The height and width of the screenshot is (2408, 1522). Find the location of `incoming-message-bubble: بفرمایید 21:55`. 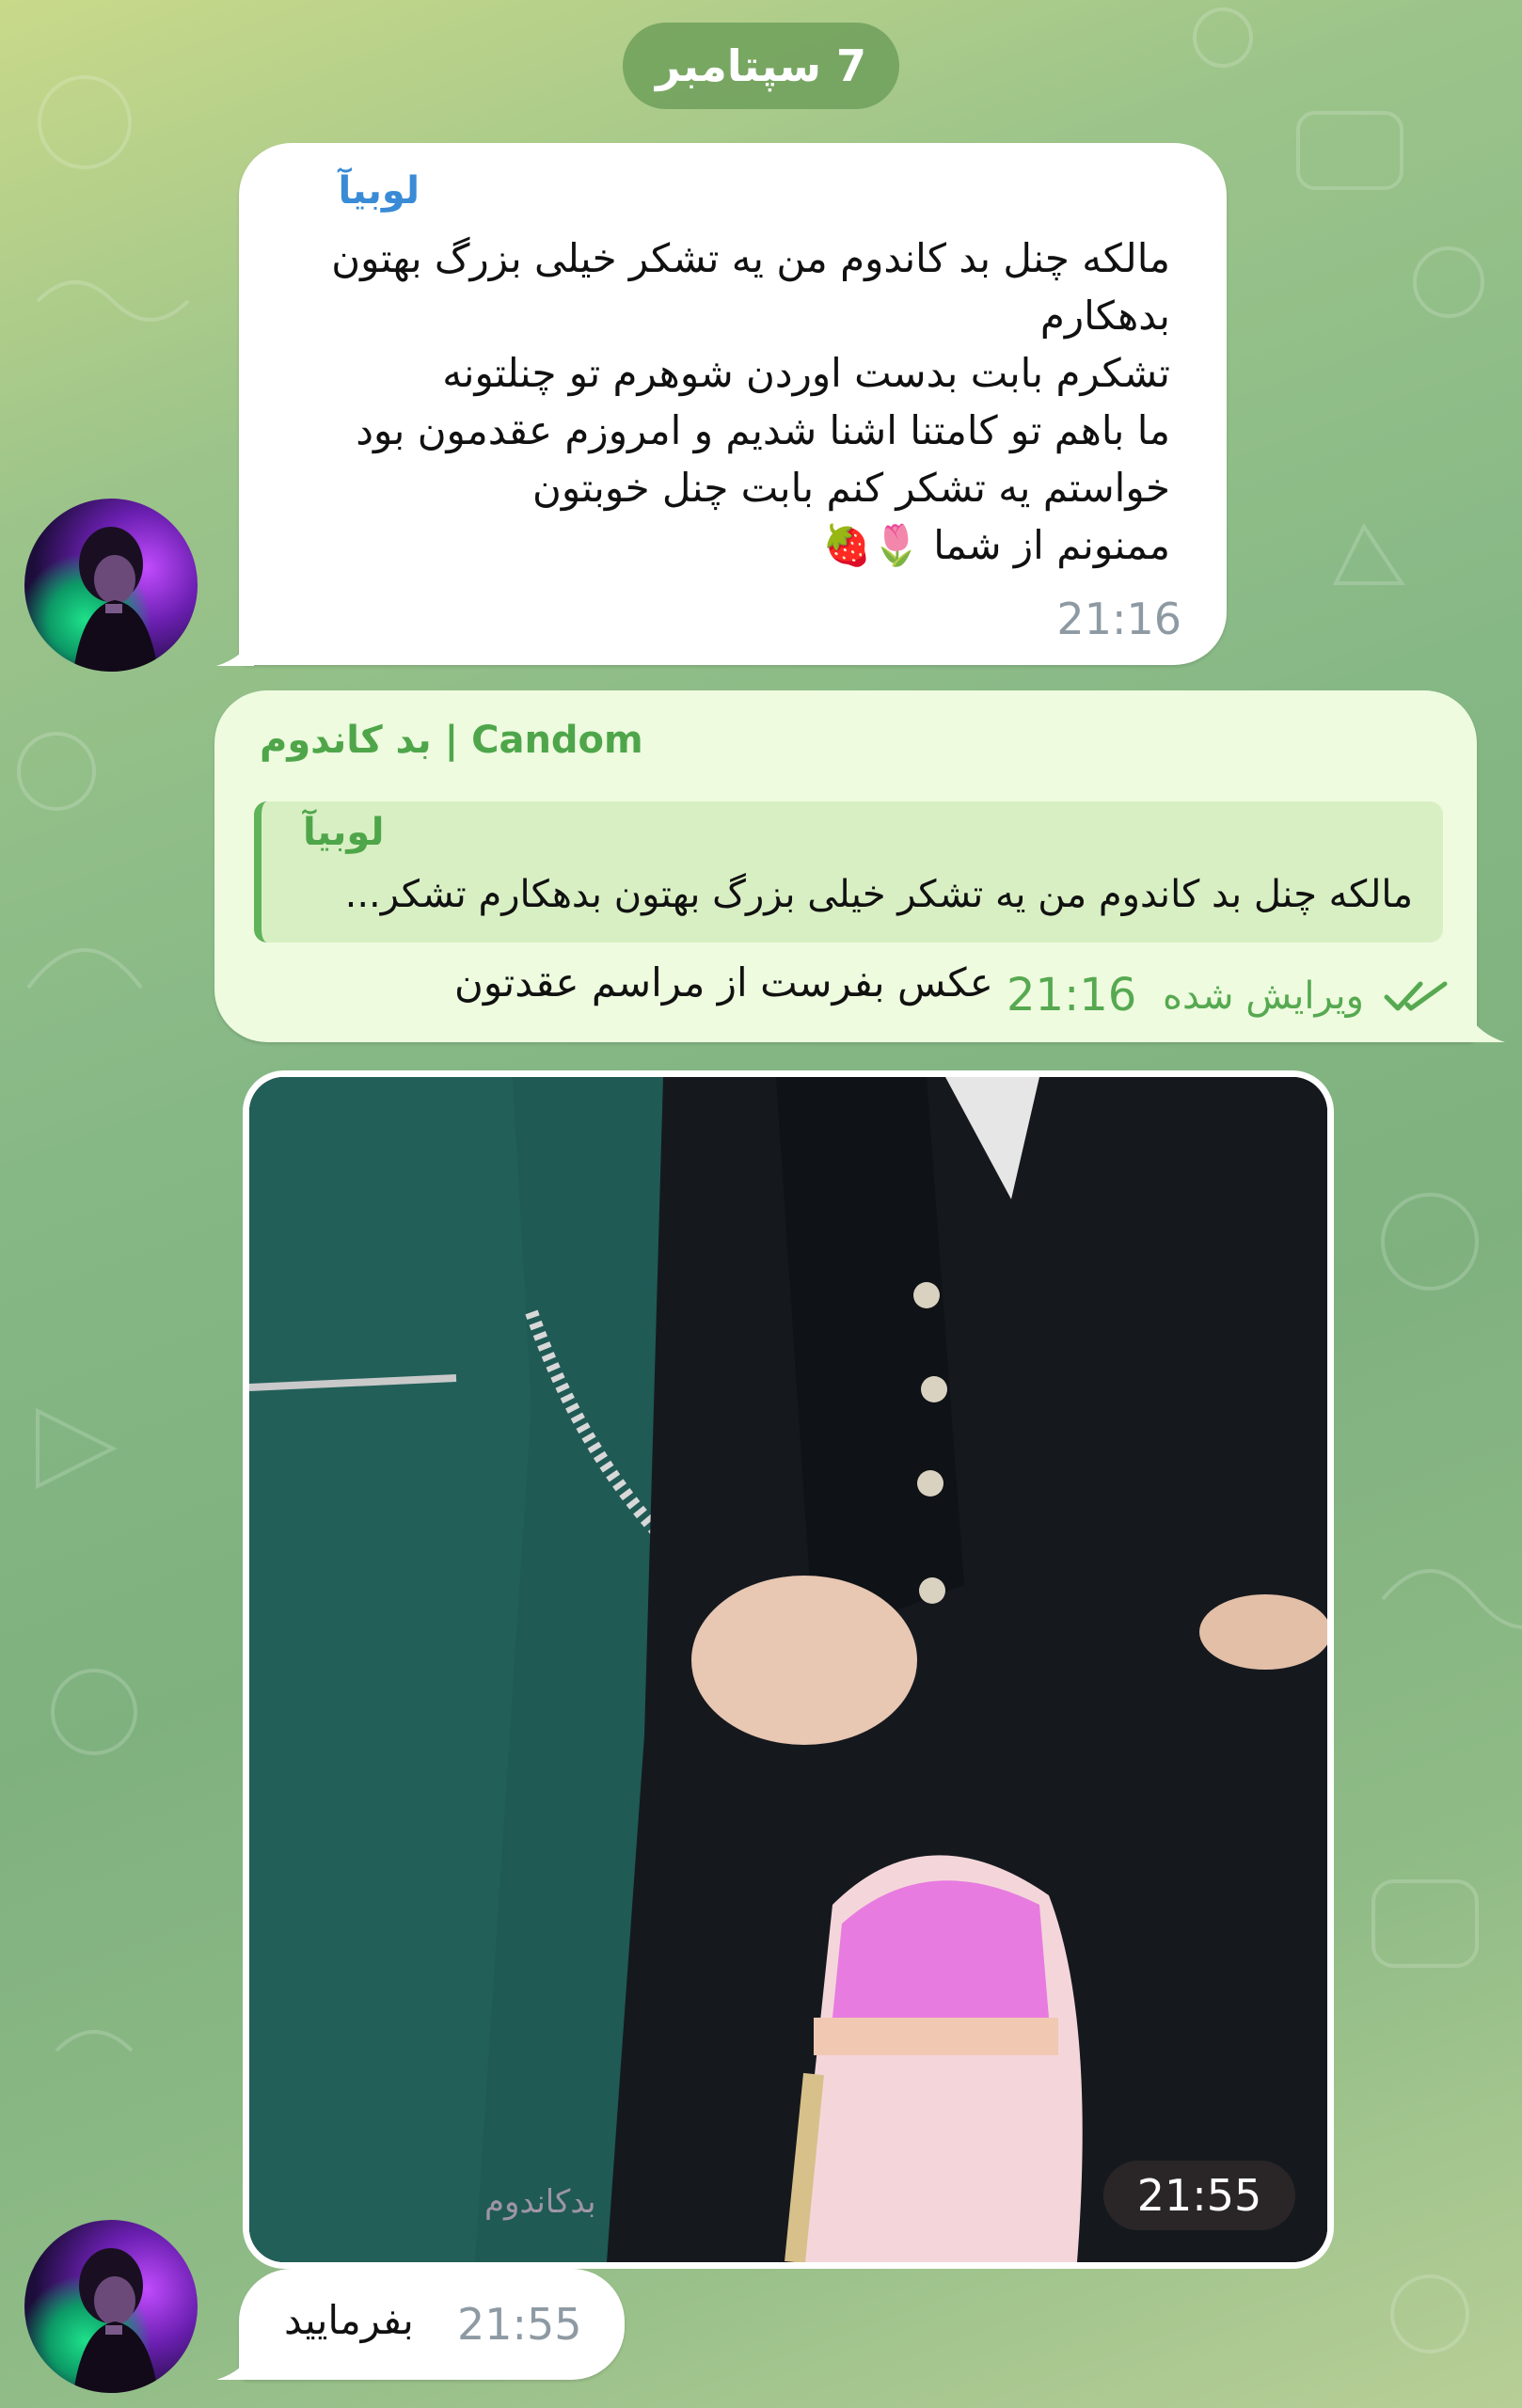

incoming-message-bubble: بفرمایید 21:55 is located at coordinates (432, 2325).